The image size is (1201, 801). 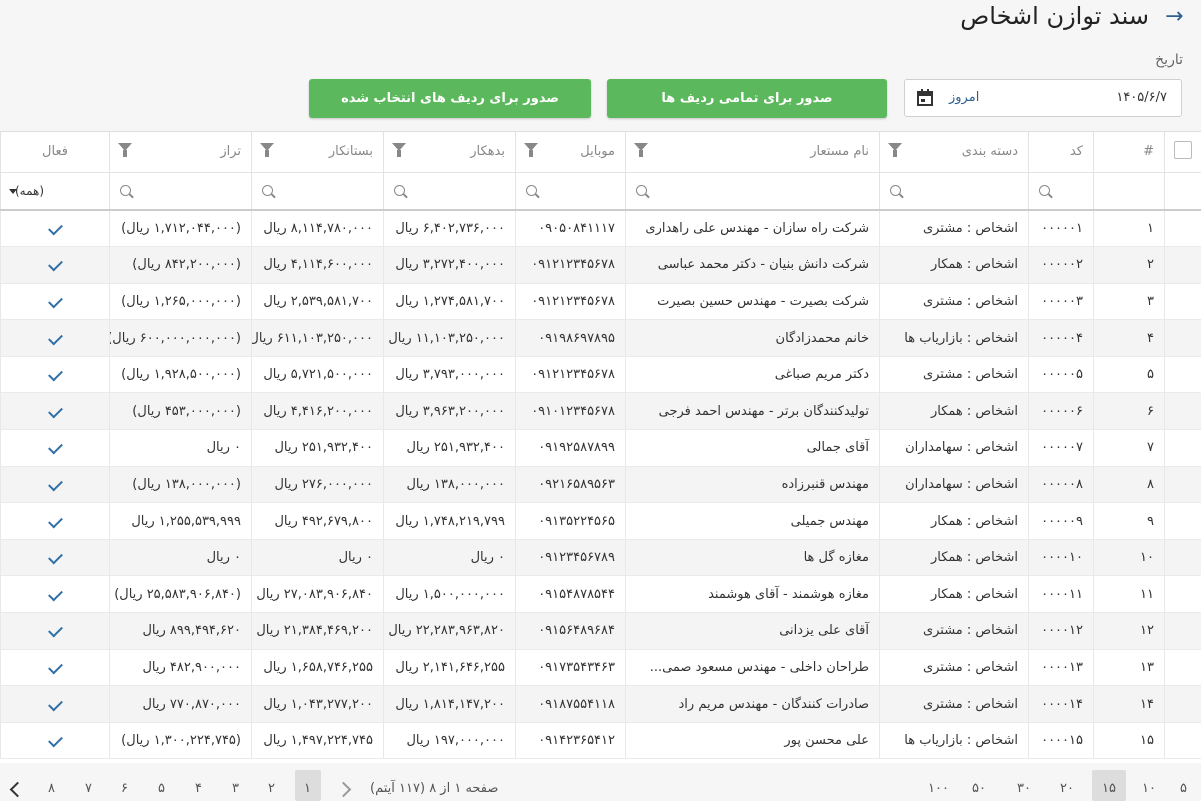 I want to click on page-number: ۸, so click(x=51, y=788).